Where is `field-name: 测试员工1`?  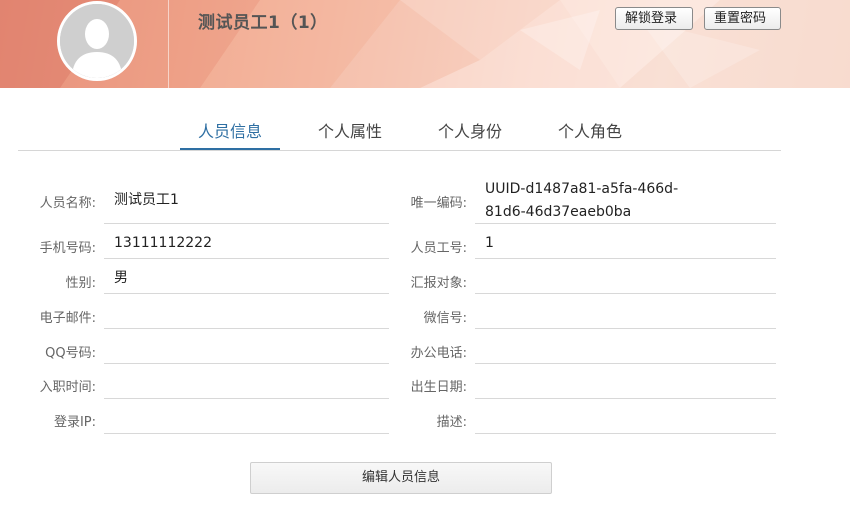
field-name: 测试员工1 is located at coordinates (246, 201).